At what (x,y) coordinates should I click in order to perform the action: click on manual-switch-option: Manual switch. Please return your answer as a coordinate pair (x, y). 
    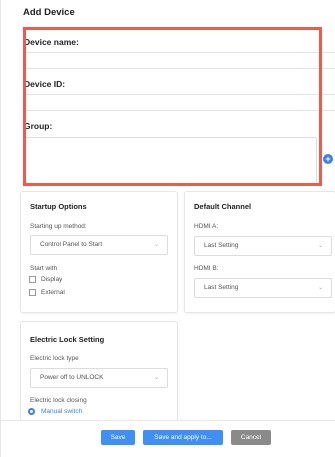
    Looking at the image, I should click on (55, 411).